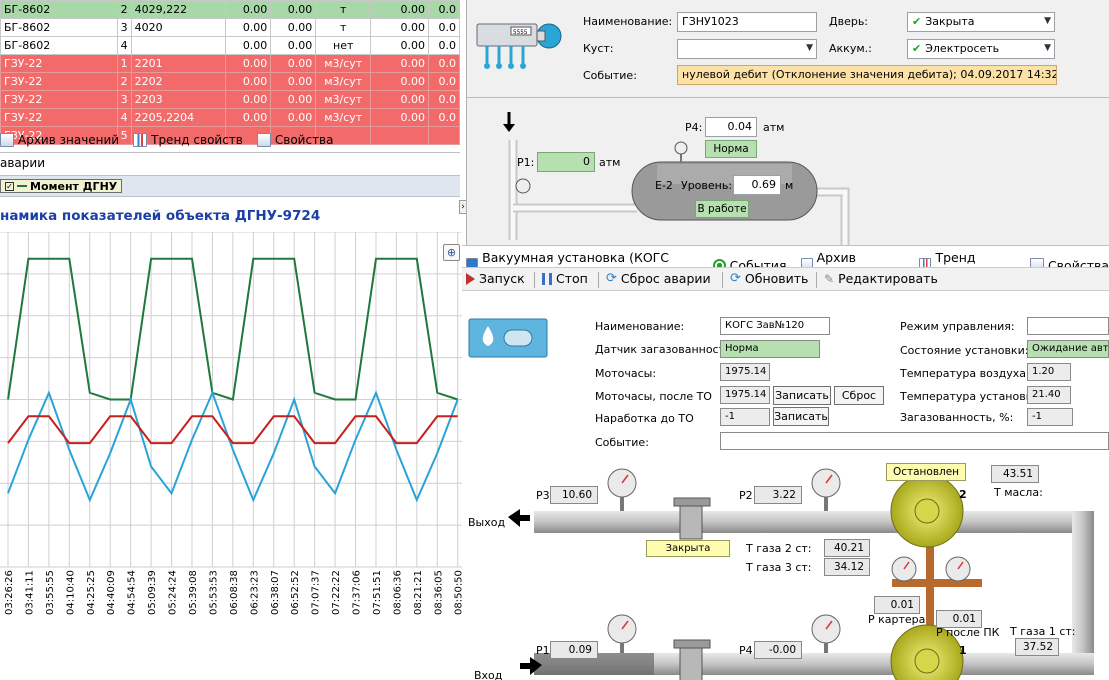  I want to click on tgas3-field: 34.12, so click(847, 567).